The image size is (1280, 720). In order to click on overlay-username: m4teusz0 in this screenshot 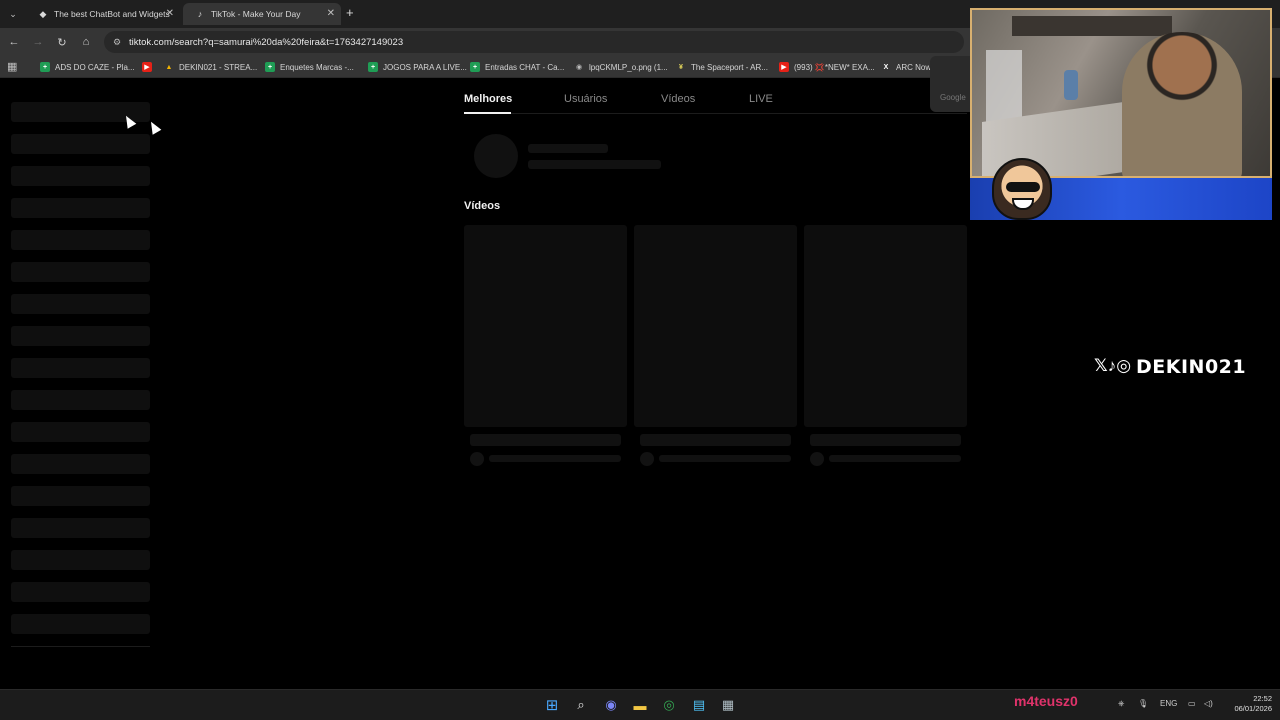, I will do `click(1046, 701)`.